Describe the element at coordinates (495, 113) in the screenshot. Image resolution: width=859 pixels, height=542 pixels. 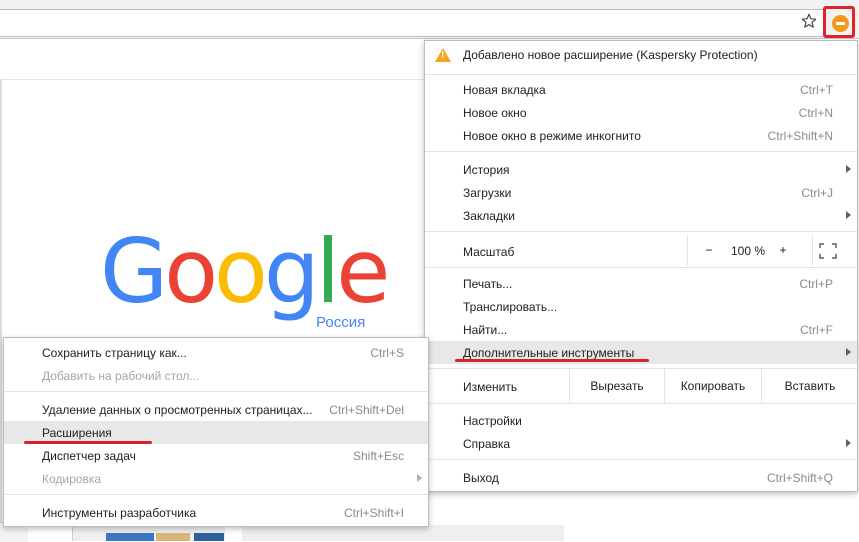
I see `menu-item-label: Новое окно` at that location.